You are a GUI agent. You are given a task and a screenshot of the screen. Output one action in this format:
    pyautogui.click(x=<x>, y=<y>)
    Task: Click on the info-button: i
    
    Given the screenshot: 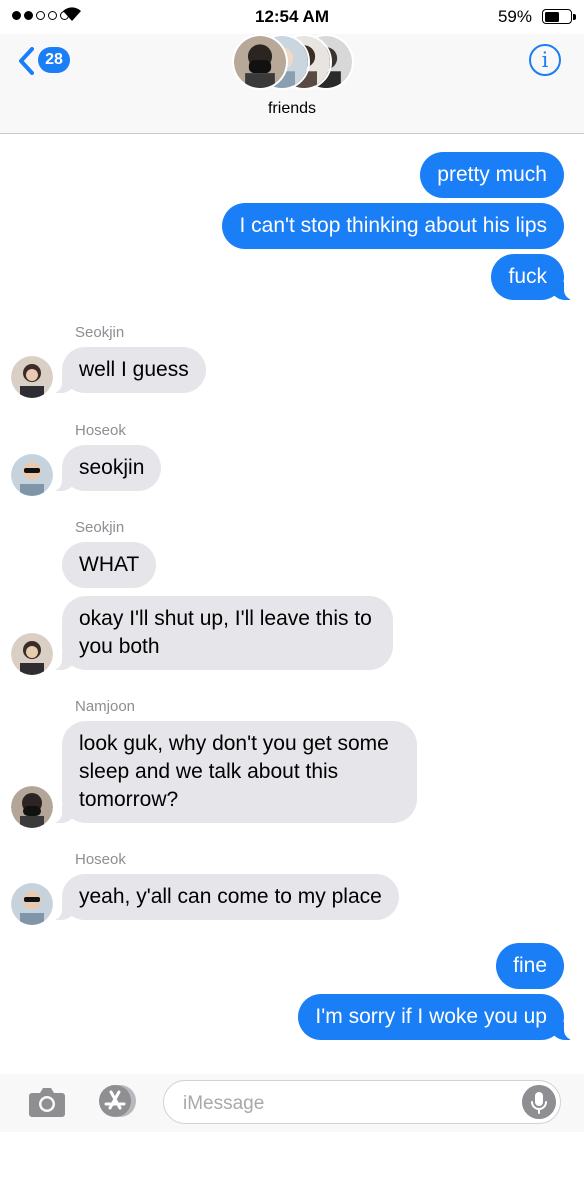 What is the action you would take?
    pyautogui.click(x=545, y=60)
    